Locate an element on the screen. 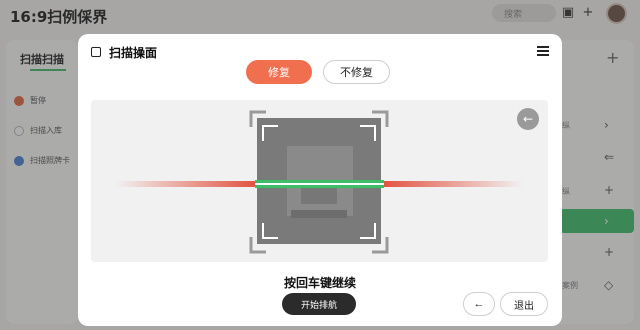 The width and height of the screenshot is (640, 330). start-button: 开始排航 is located at coordinates (319, 304).